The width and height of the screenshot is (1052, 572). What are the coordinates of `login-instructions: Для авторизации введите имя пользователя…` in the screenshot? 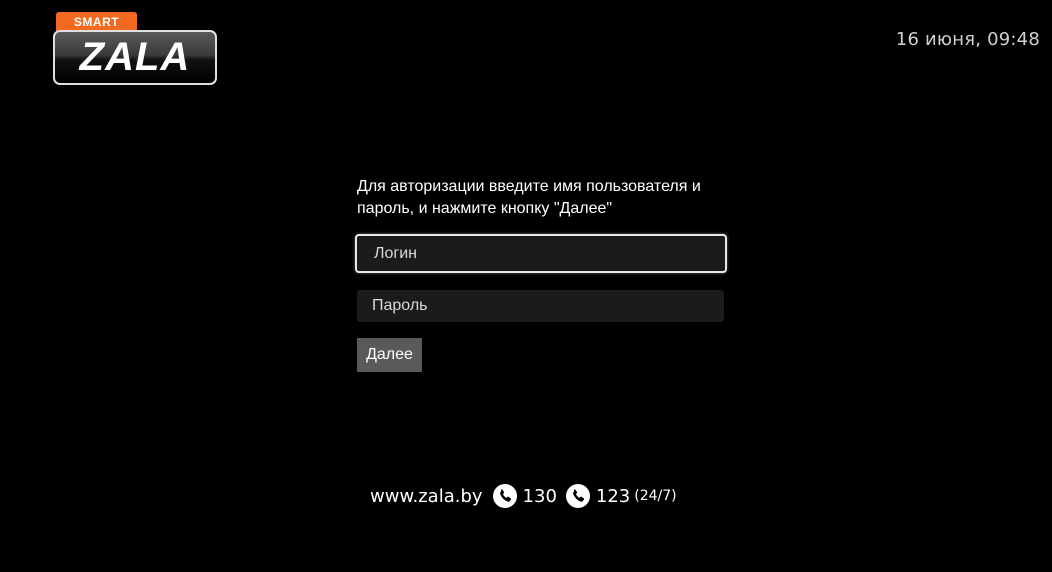 It's located at (529, 197).